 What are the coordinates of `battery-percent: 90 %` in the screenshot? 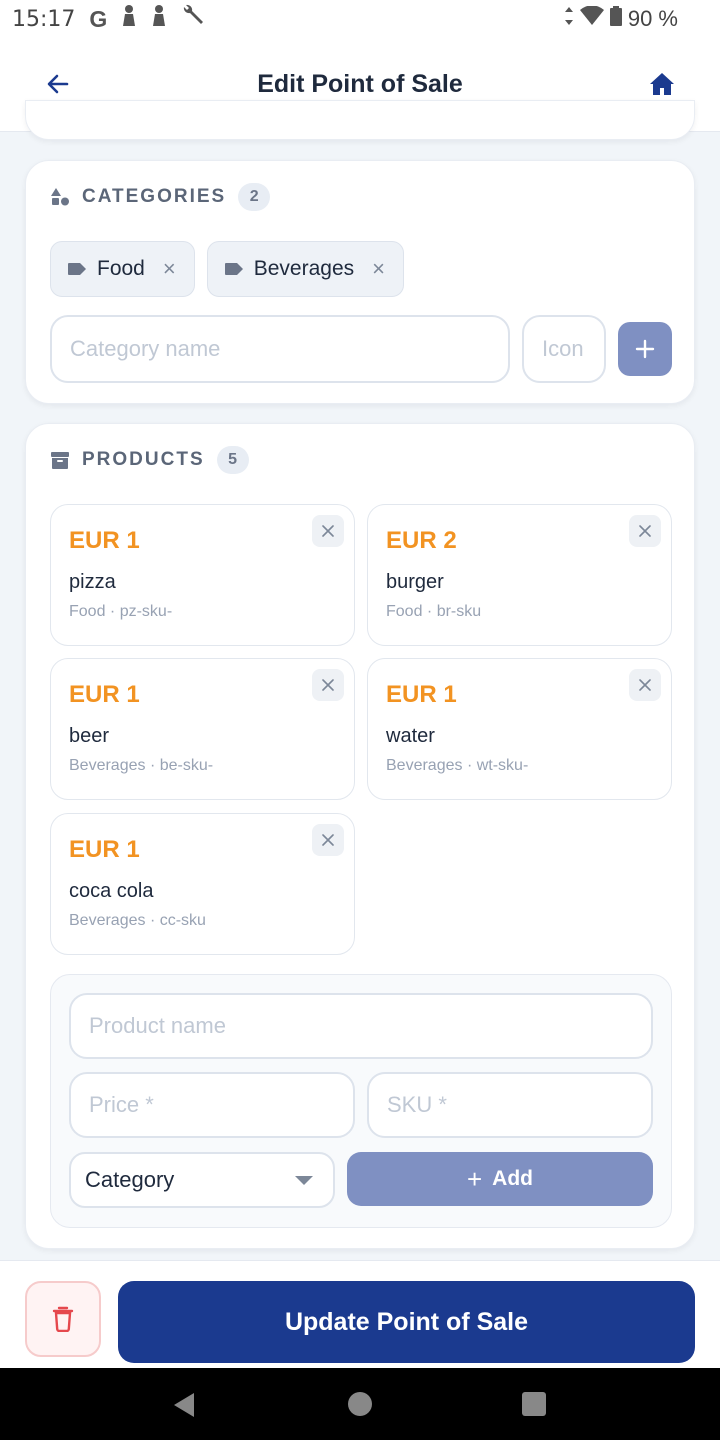 It's located at (652, 18).